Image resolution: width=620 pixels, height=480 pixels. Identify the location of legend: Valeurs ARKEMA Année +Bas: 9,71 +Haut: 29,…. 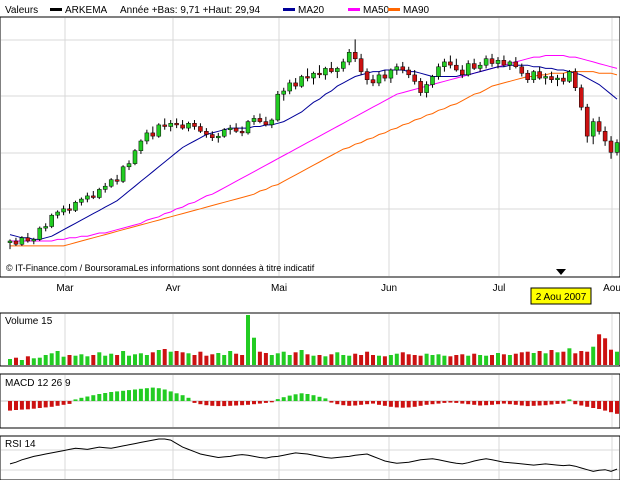
(217, 10).